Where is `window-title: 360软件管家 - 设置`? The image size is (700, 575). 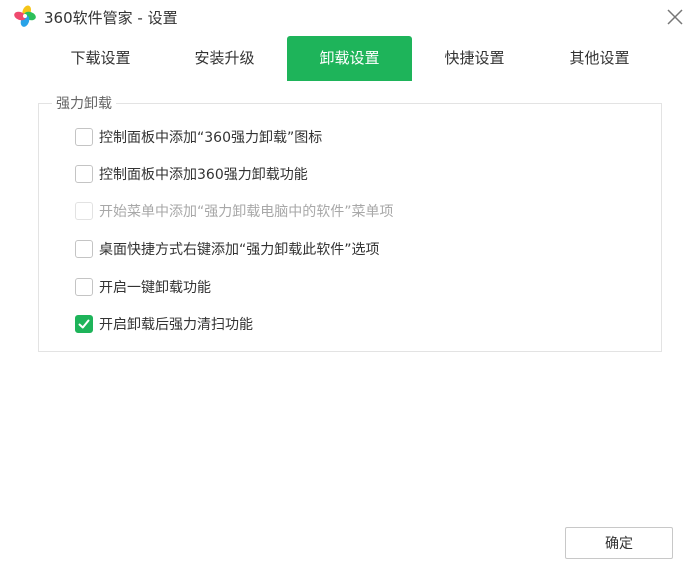 window-title: 360软件管家 - 设置 is located at coordinates (111, 18).